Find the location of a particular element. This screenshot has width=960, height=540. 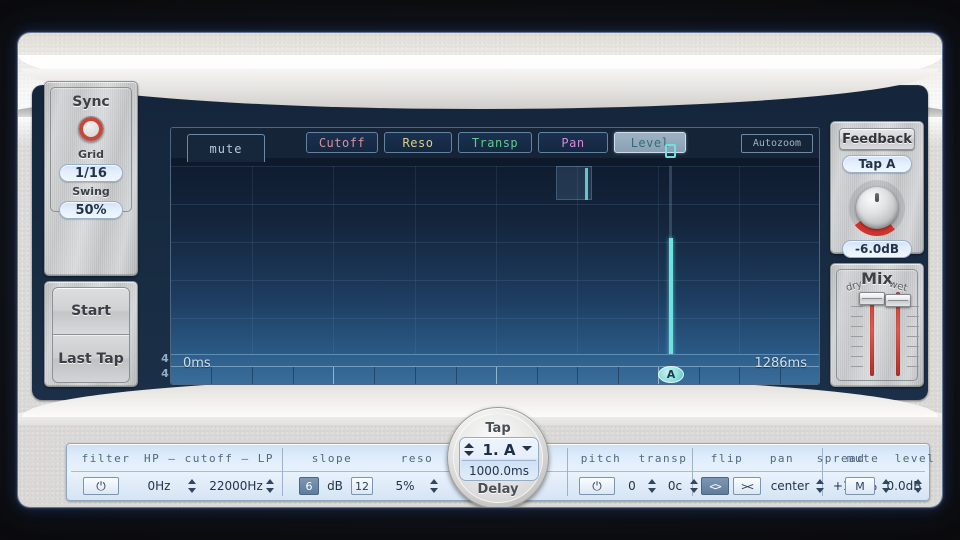

feedback-button: Feedback is located at coordinates (877, 139).